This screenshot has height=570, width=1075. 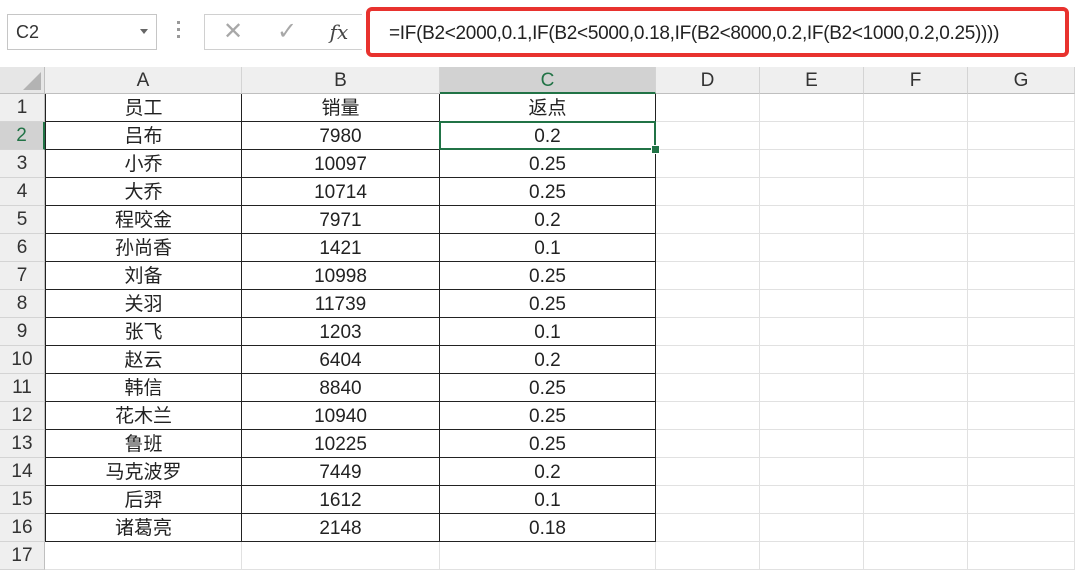 What do you see at coordinates (341, 304) in the screenshot?
I see `data-cell: 11739` at bounding box center [341, 304].